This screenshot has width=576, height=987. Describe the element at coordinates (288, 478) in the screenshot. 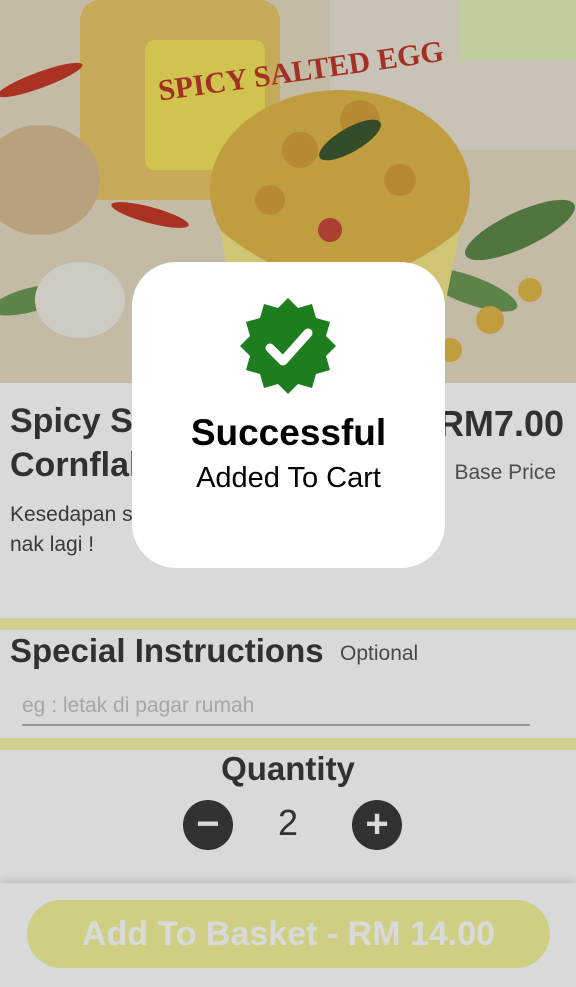

I see `modal-message: Added To Cart` at that location.